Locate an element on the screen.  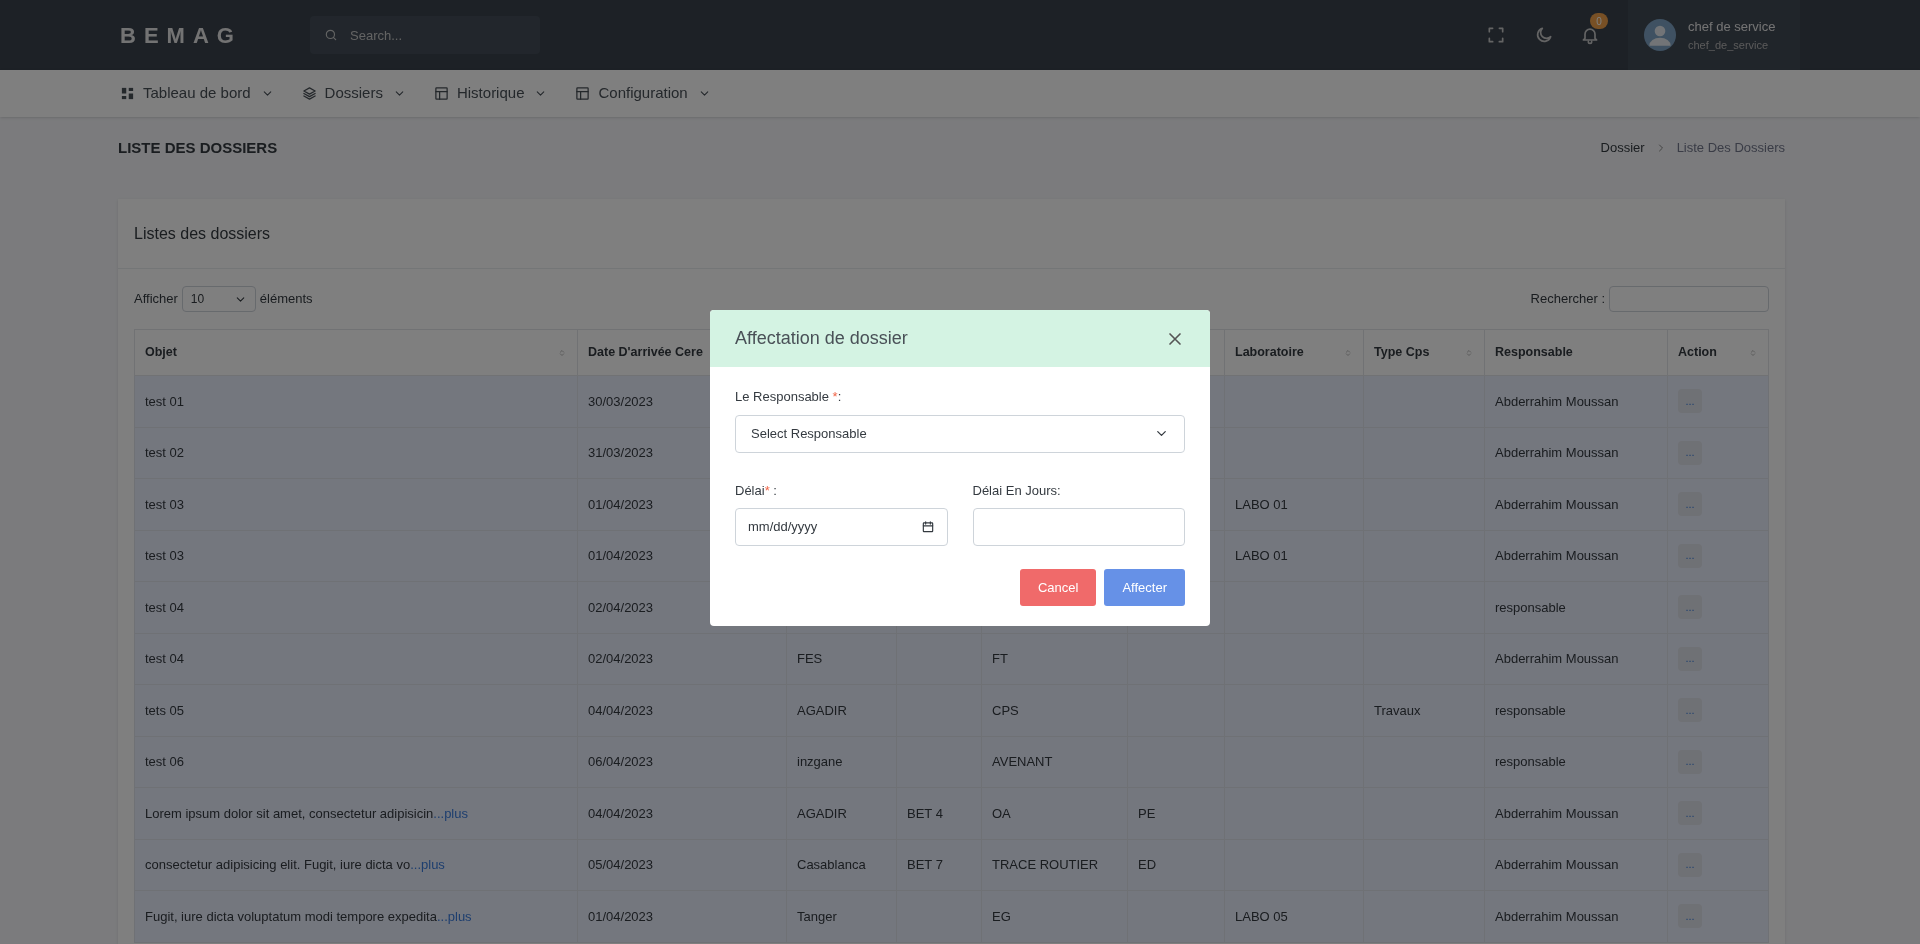
moon-icon is located at coordinates (1544, 35).